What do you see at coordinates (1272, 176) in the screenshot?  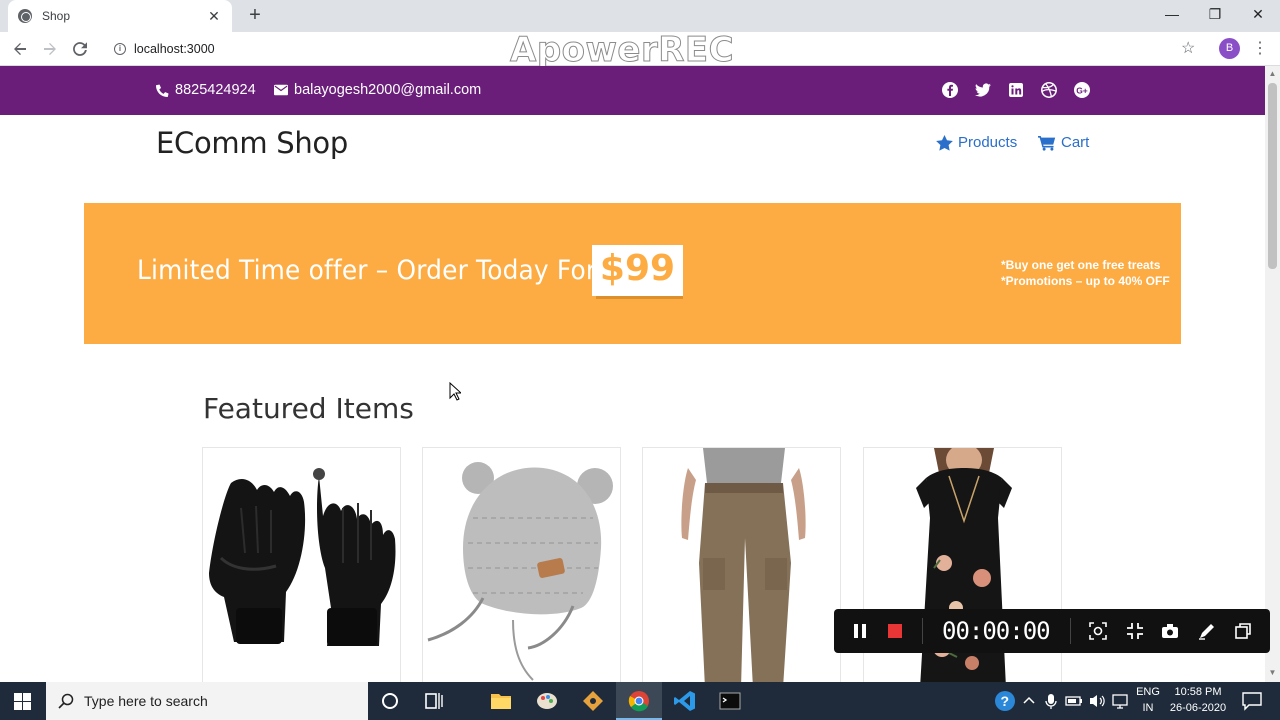 I see `scroll-thumb` at bounding box center [1272, 176].